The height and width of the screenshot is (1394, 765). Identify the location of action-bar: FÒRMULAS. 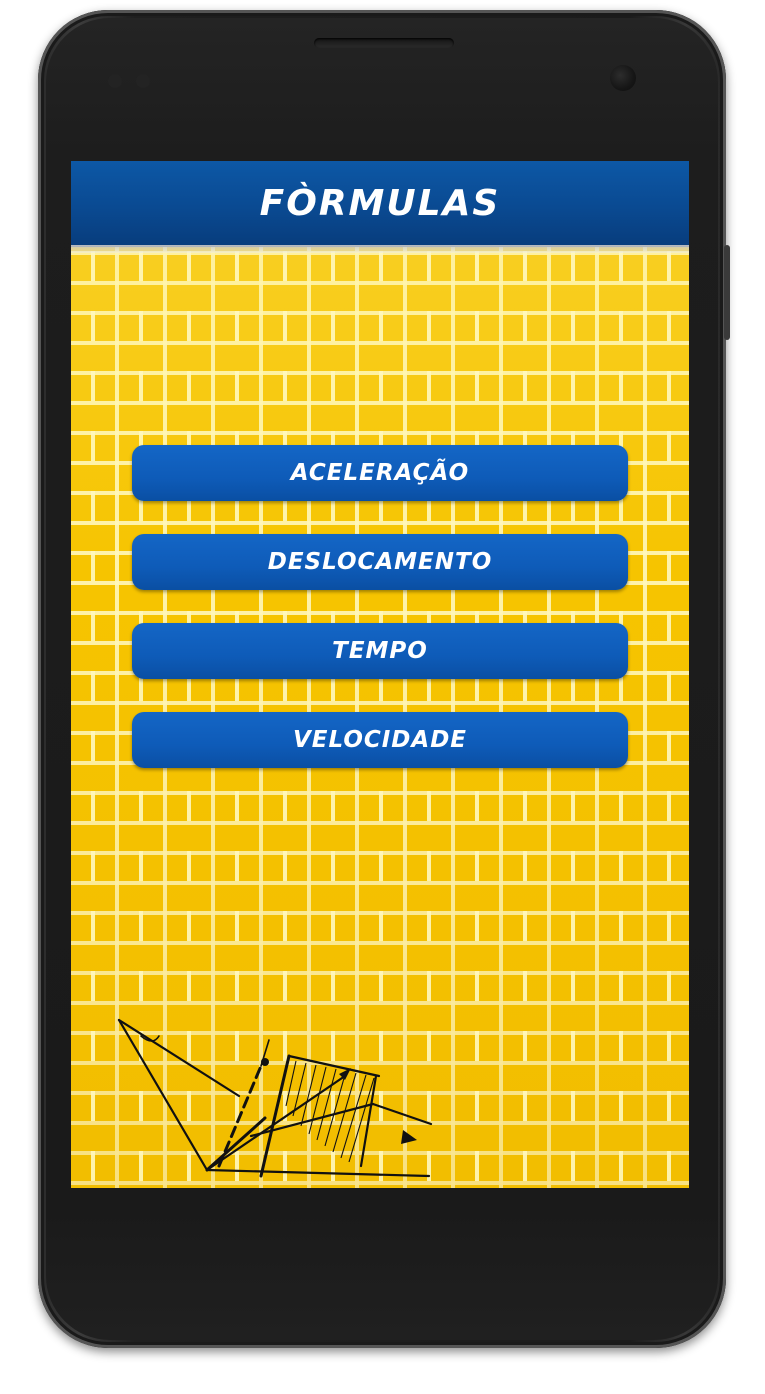
(380, 203).